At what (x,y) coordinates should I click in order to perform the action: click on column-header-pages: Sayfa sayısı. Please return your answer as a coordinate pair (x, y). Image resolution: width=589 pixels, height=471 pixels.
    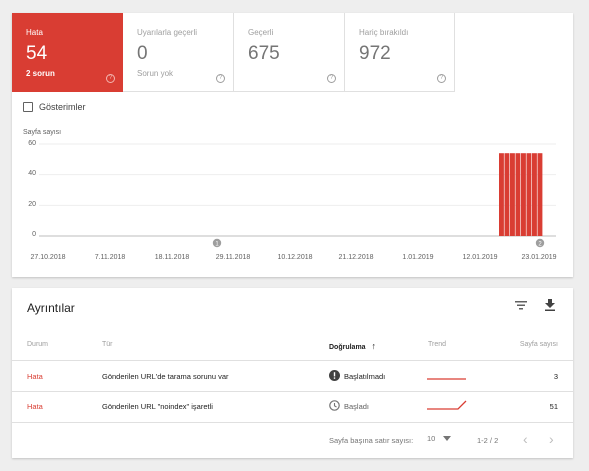
    Looking at the image, I should click on (532, 344).